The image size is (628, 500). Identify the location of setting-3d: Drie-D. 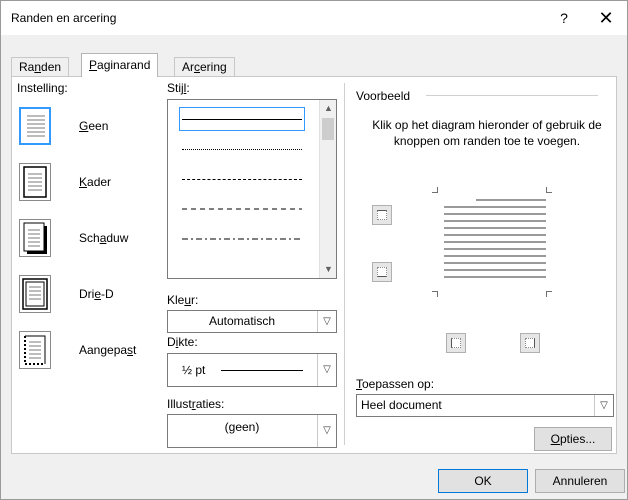
(84, 296).